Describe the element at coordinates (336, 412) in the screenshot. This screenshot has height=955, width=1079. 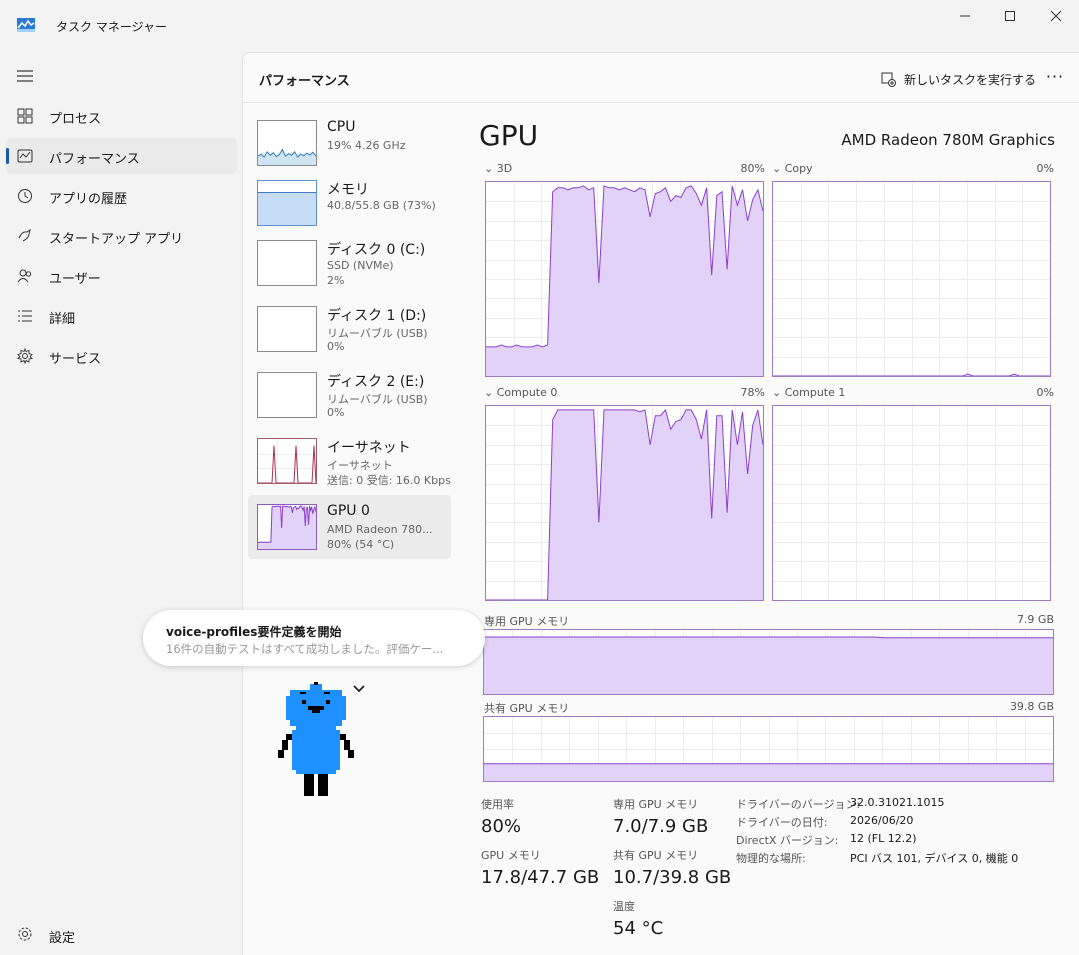
I see `device-detail: 0%` at that location.